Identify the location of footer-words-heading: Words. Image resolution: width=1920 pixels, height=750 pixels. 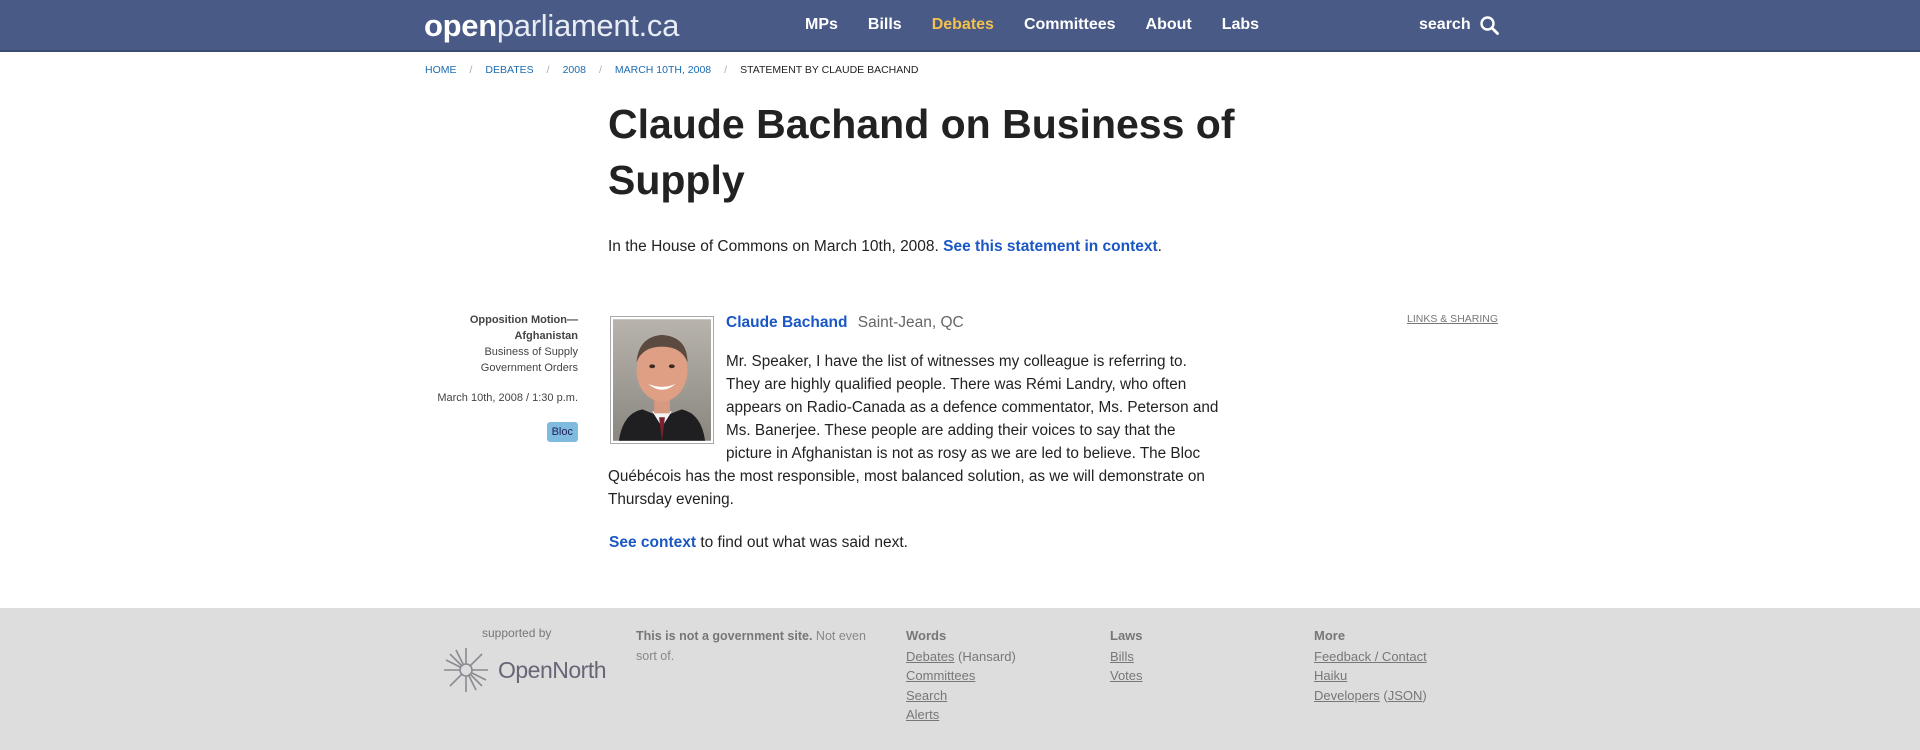
(926, 635).